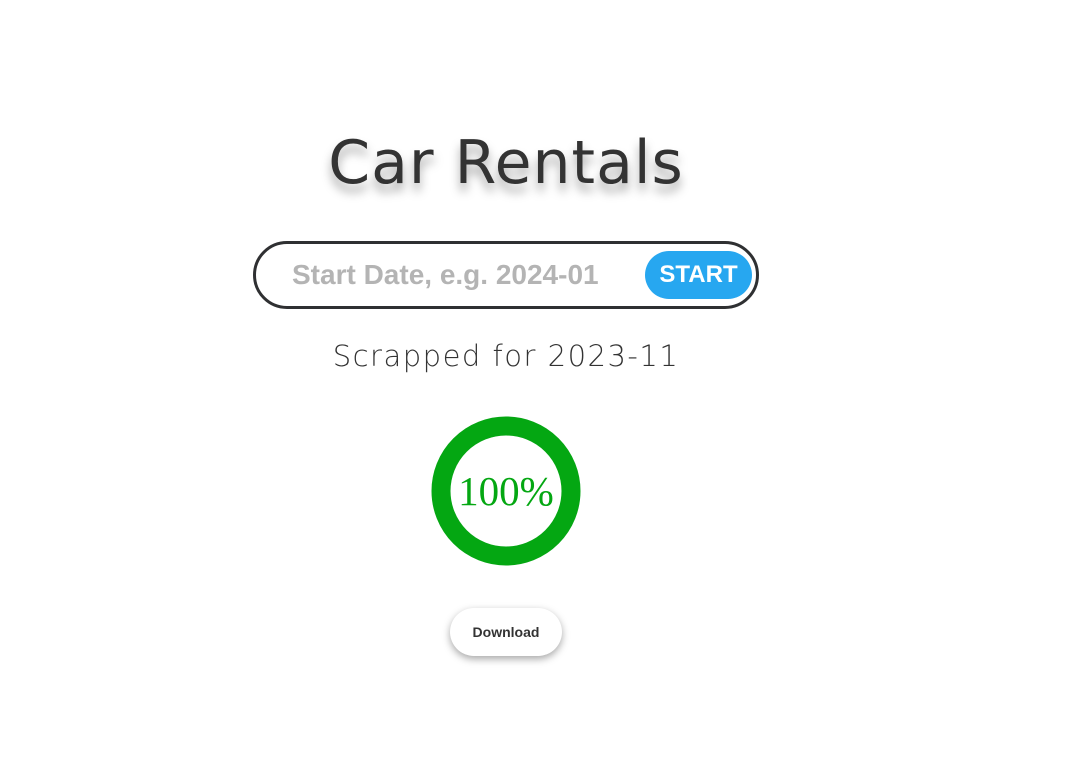  I want to click on status-text: Scrapped for 2023-11, so click(506, 356).